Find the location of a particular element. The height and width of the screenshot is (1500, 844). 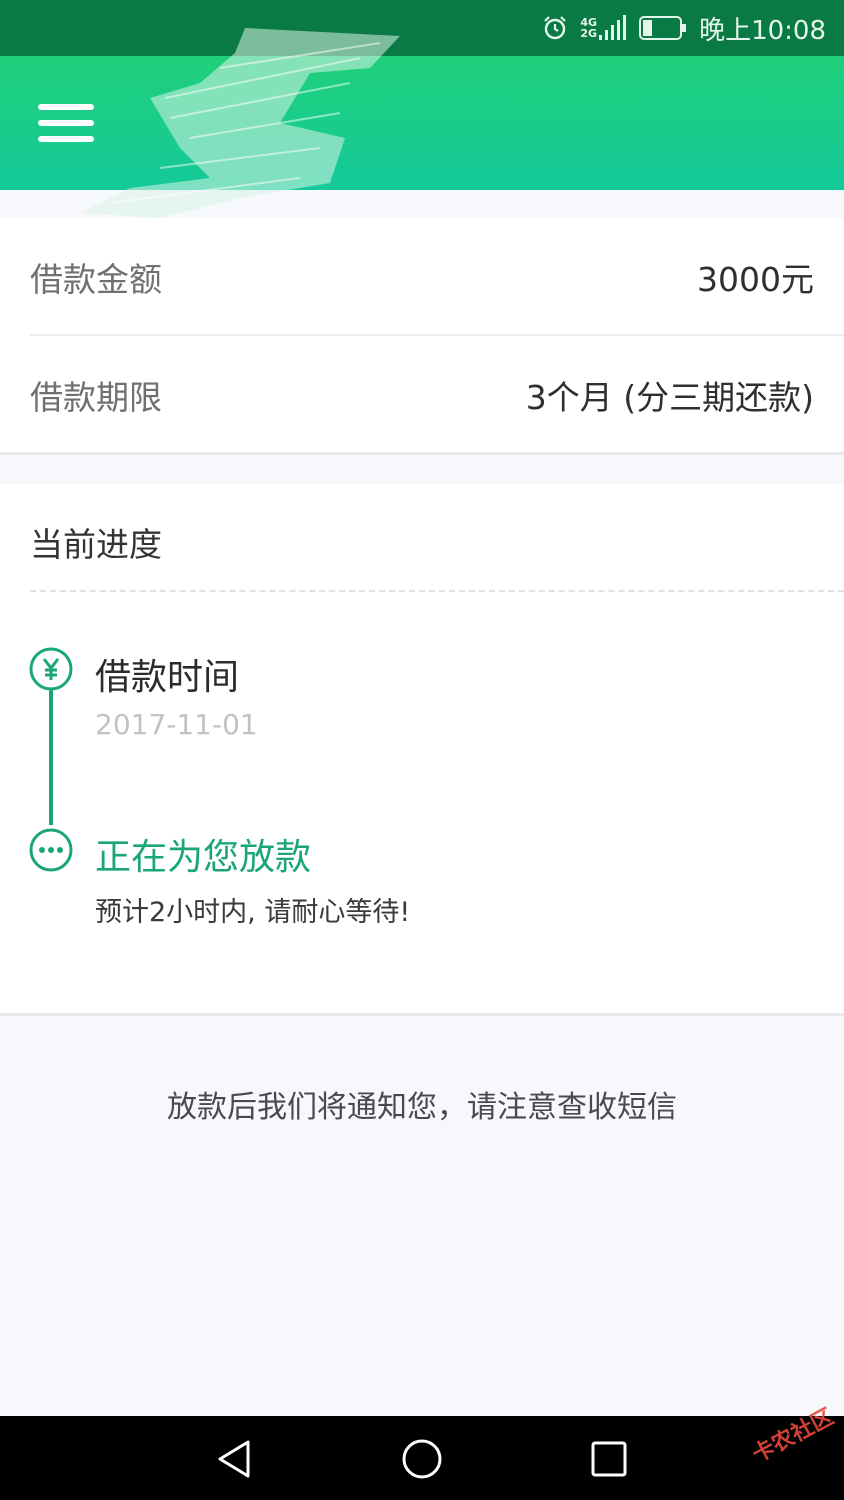

system-nav-bar is located at coordinates (422, 1458).